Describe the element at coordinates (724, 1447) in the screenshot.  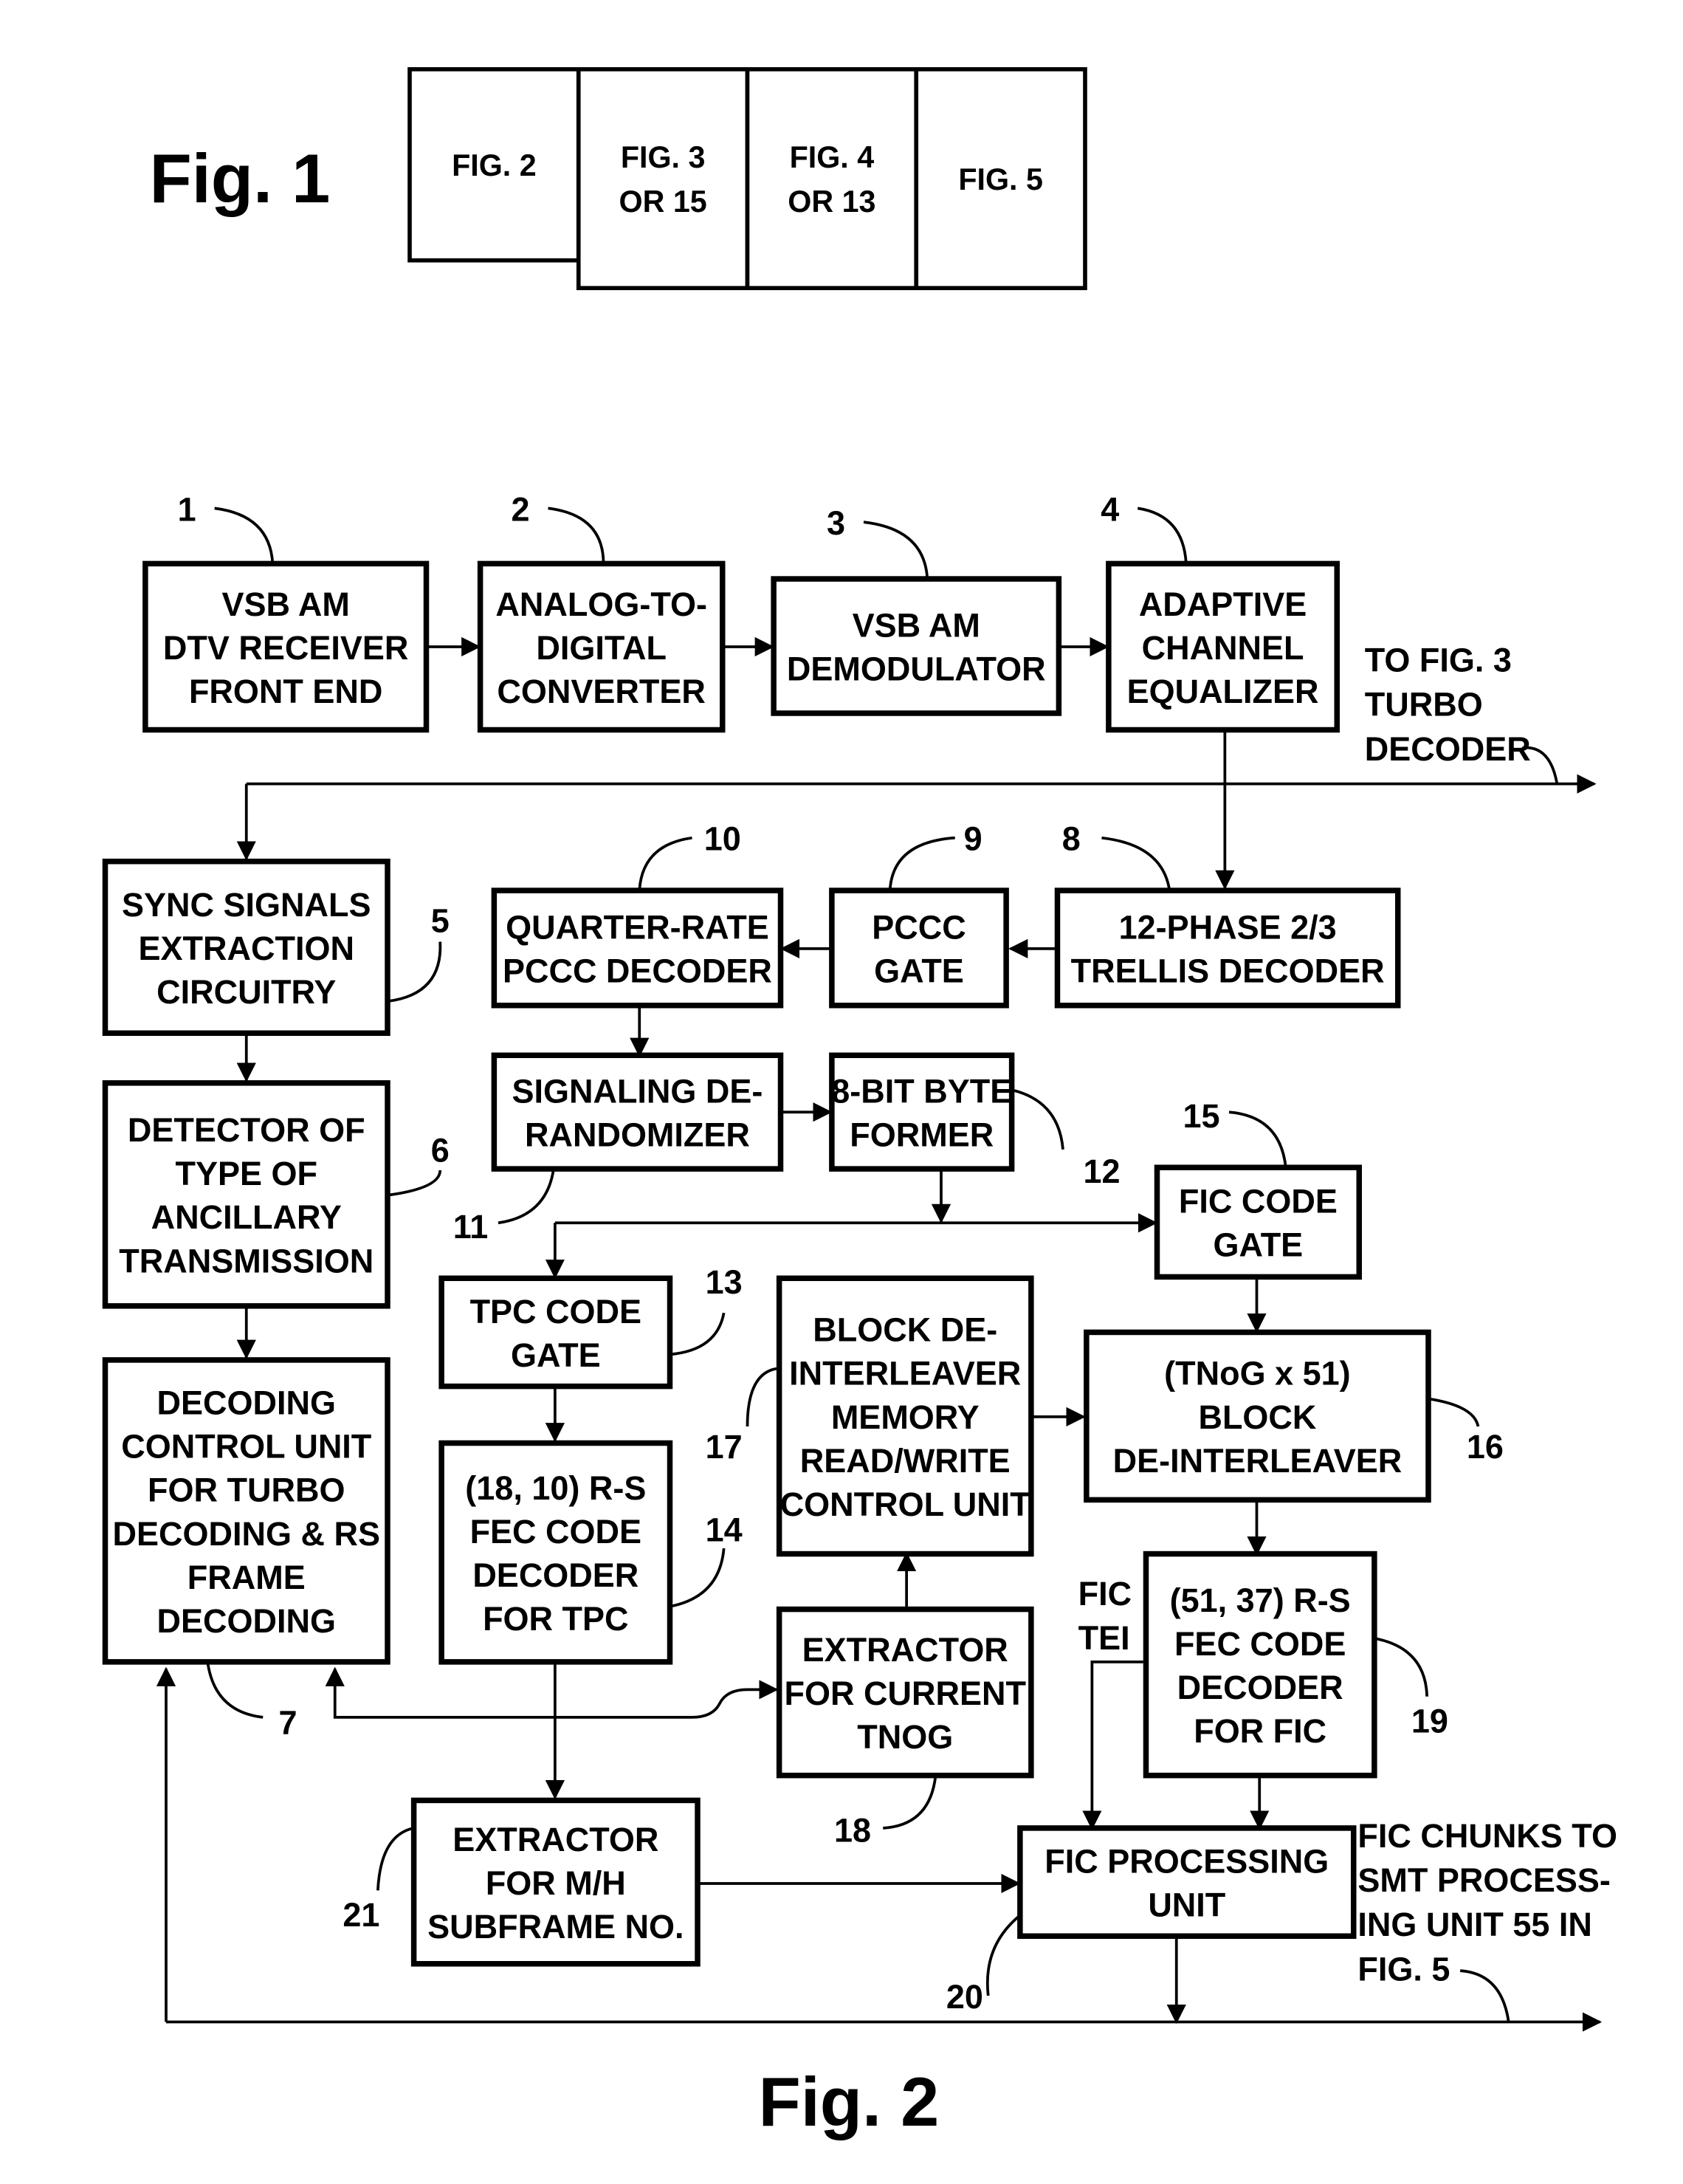
I see `reference-numeral: 17` at that location.